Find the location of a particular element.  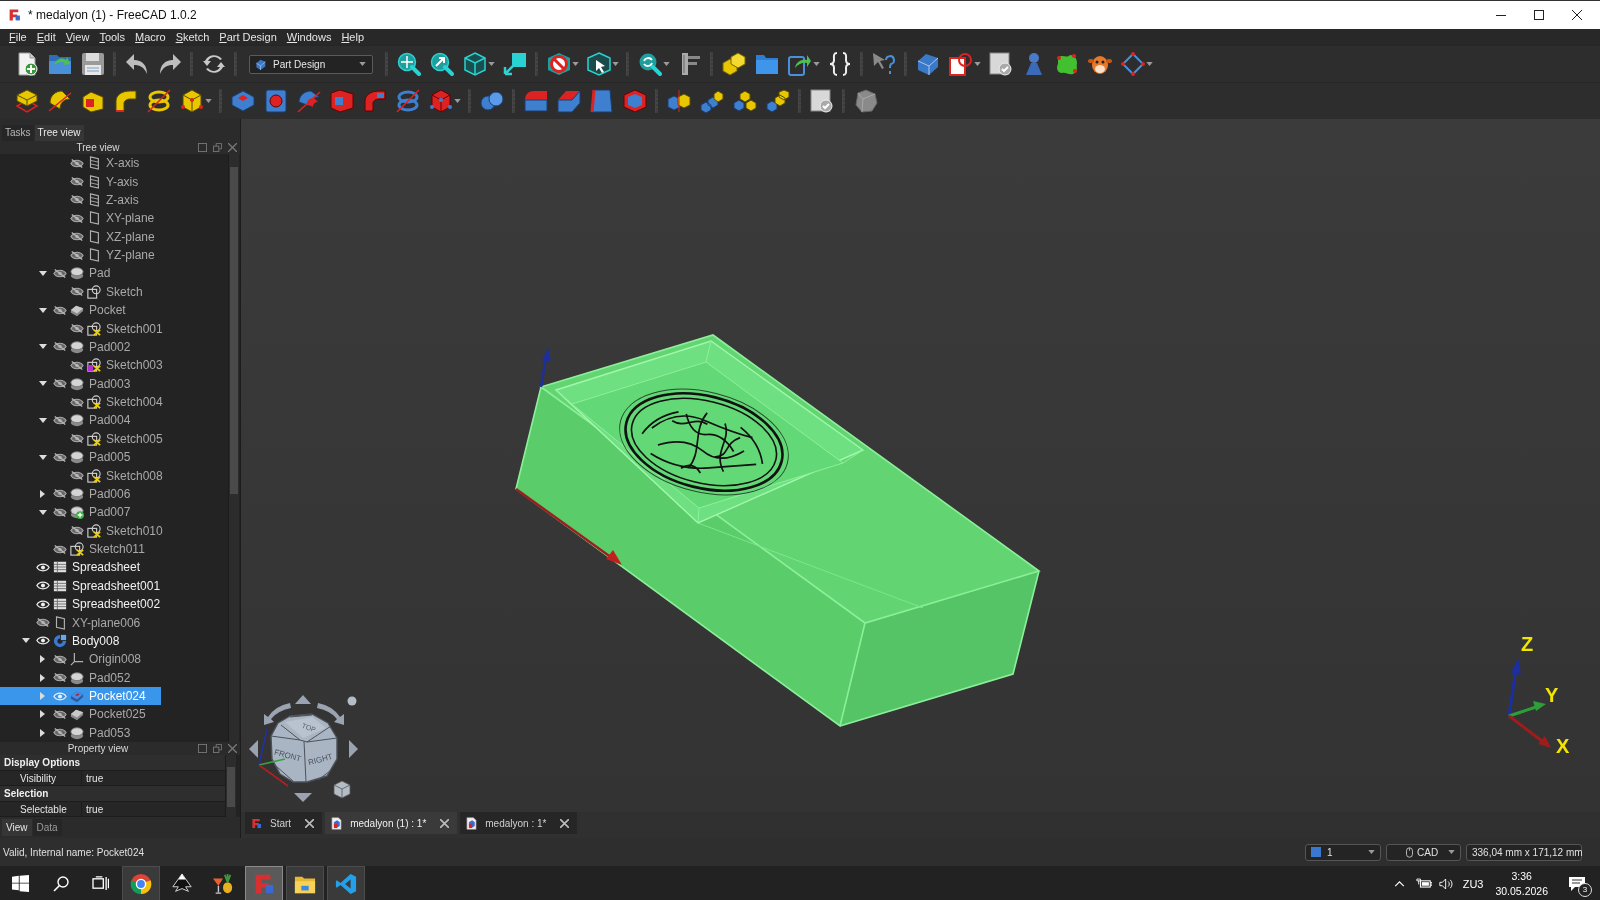

tree-item: Pad007 is located at coordinates (73, 512).